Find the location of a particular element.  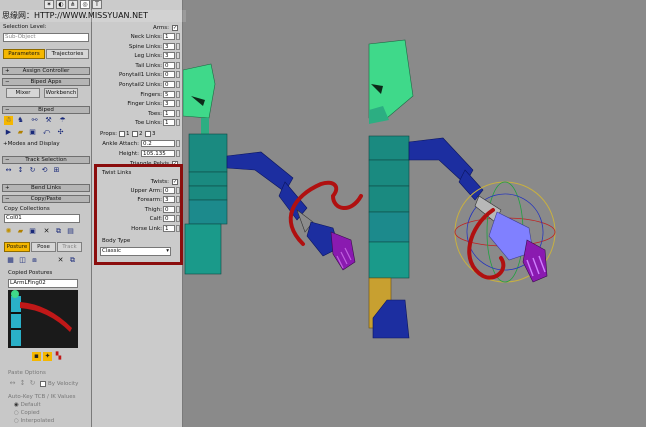

ankle-attach-spinner is located at coordinates (178, 143).